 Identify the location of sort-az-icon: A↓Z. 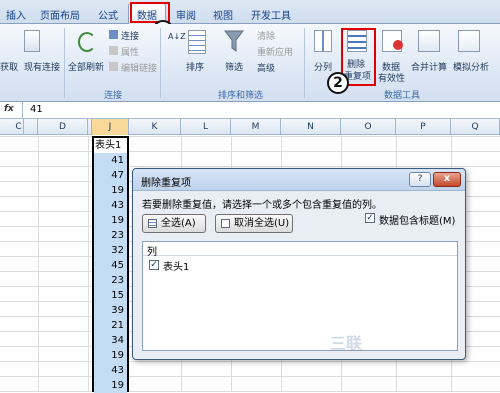
(177, 36).